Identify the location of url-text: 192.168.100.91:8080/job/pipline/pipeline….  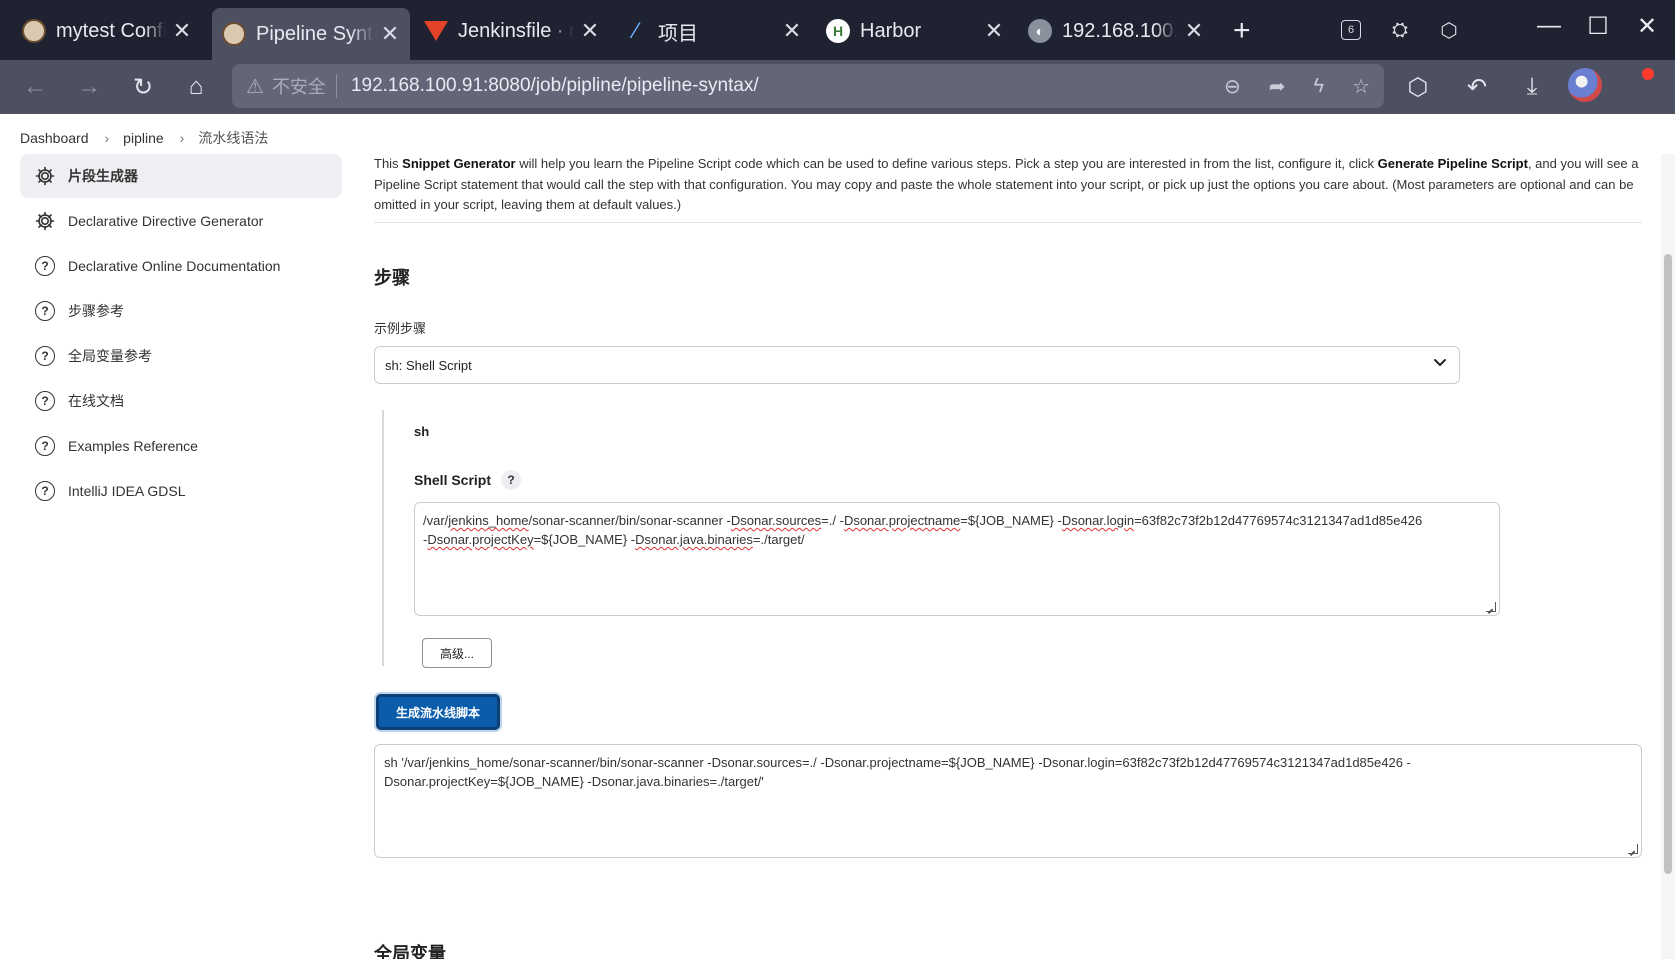
(773, 86).